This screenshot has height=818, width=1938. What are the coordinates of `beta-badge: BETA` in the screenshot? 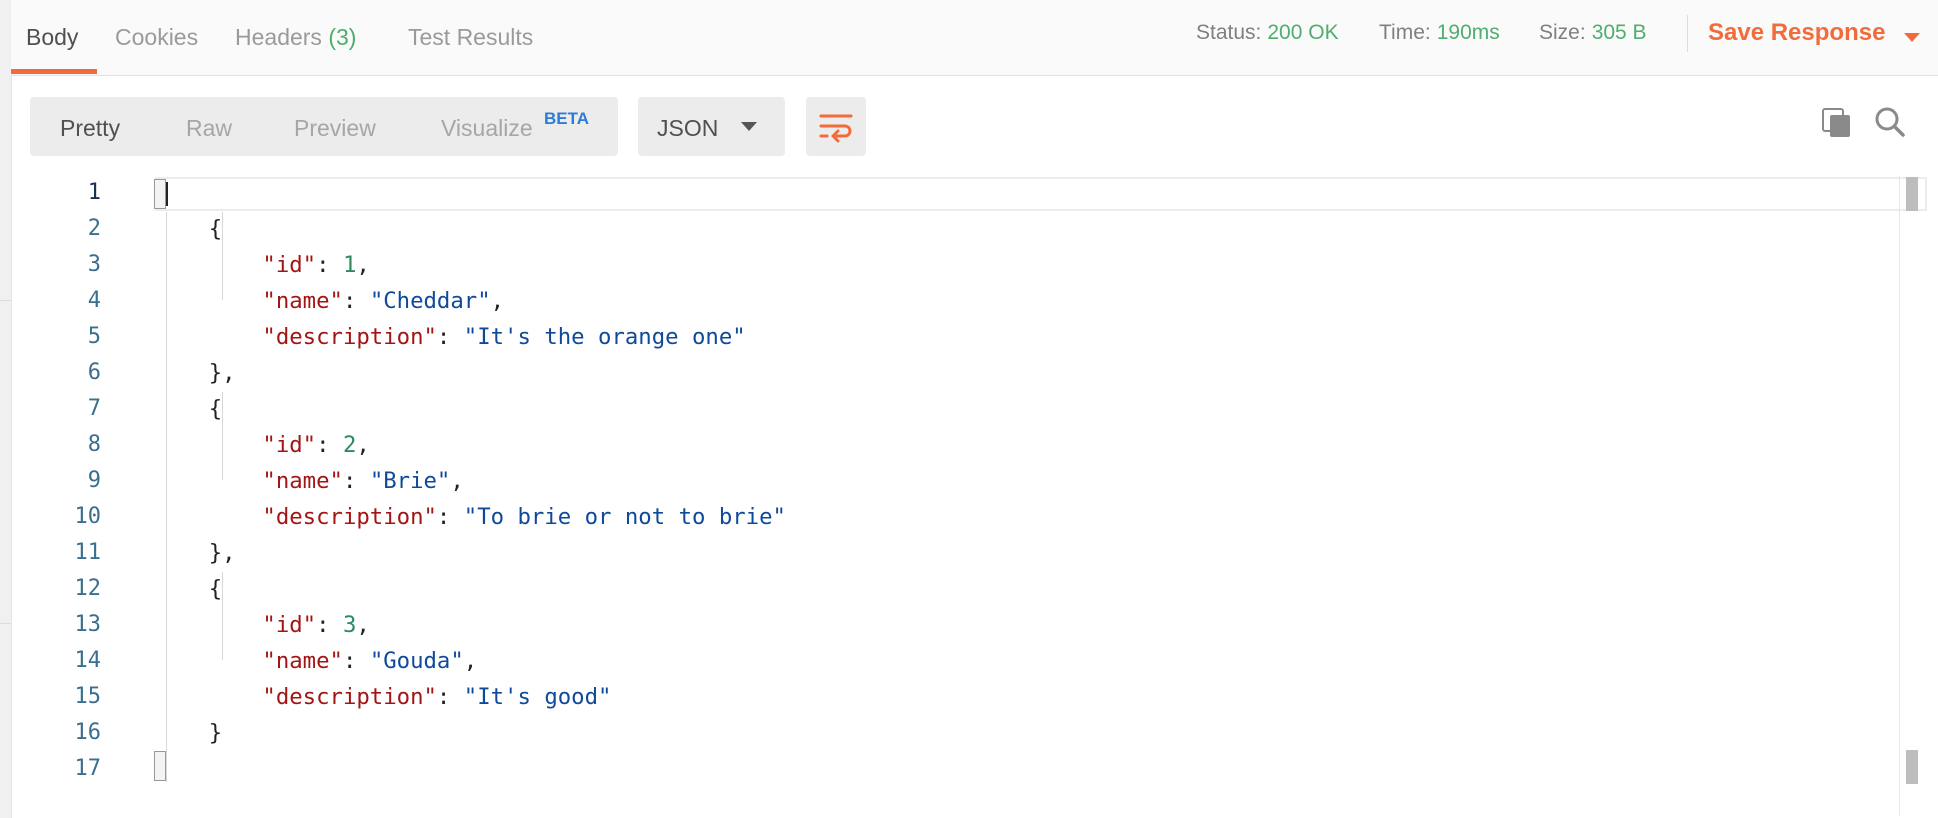 It's located at (567, 118).